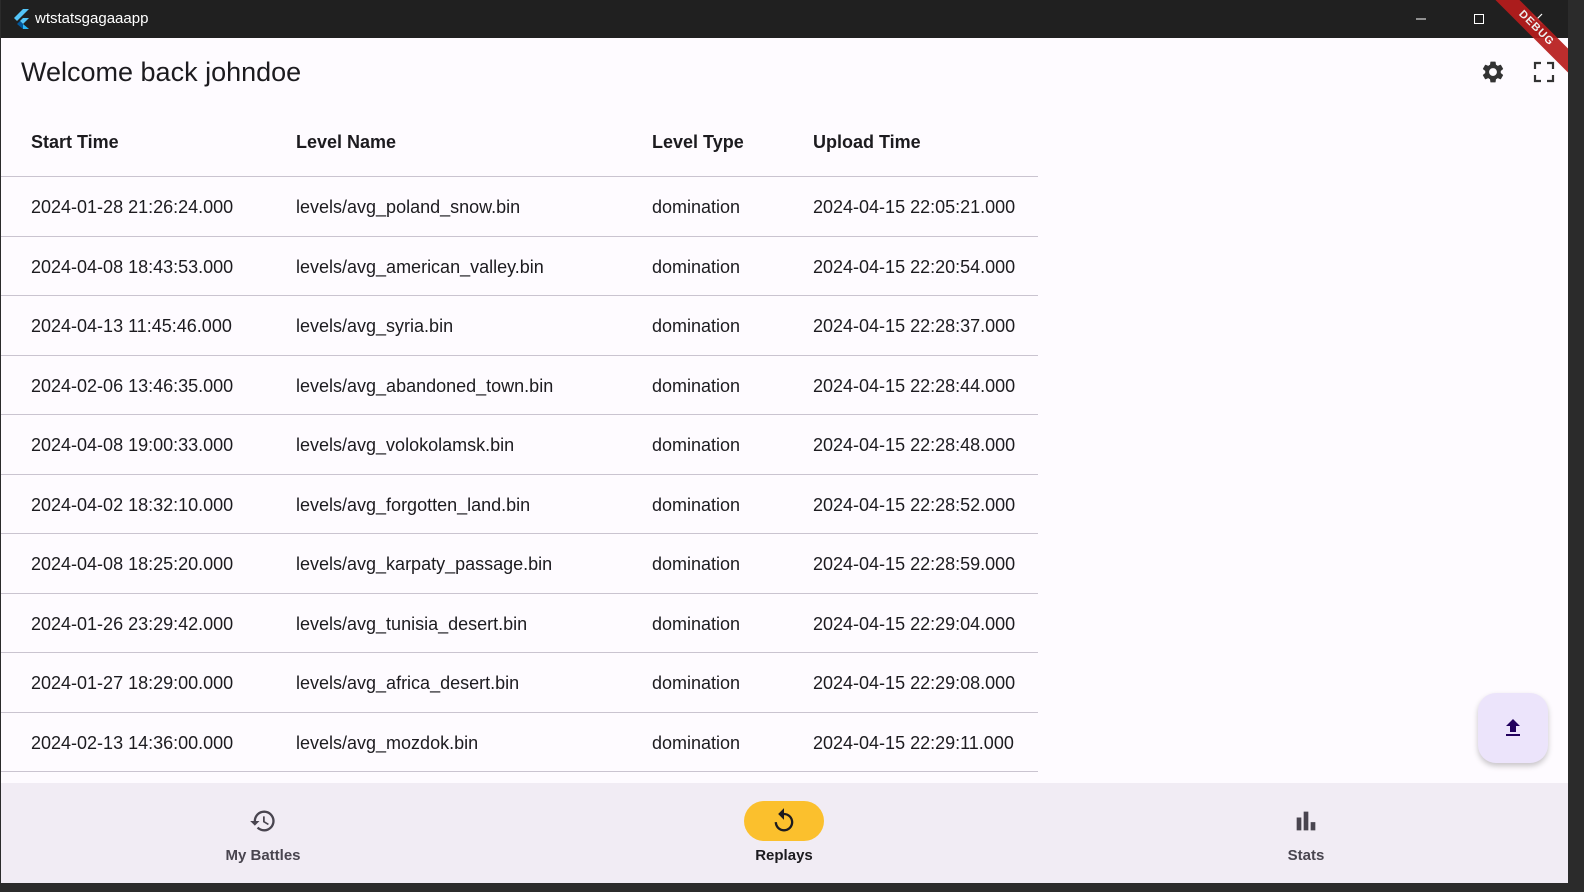  I want to click on cell-level-name: levels/avg_karpaty_passage.bin, so click(424, 564).